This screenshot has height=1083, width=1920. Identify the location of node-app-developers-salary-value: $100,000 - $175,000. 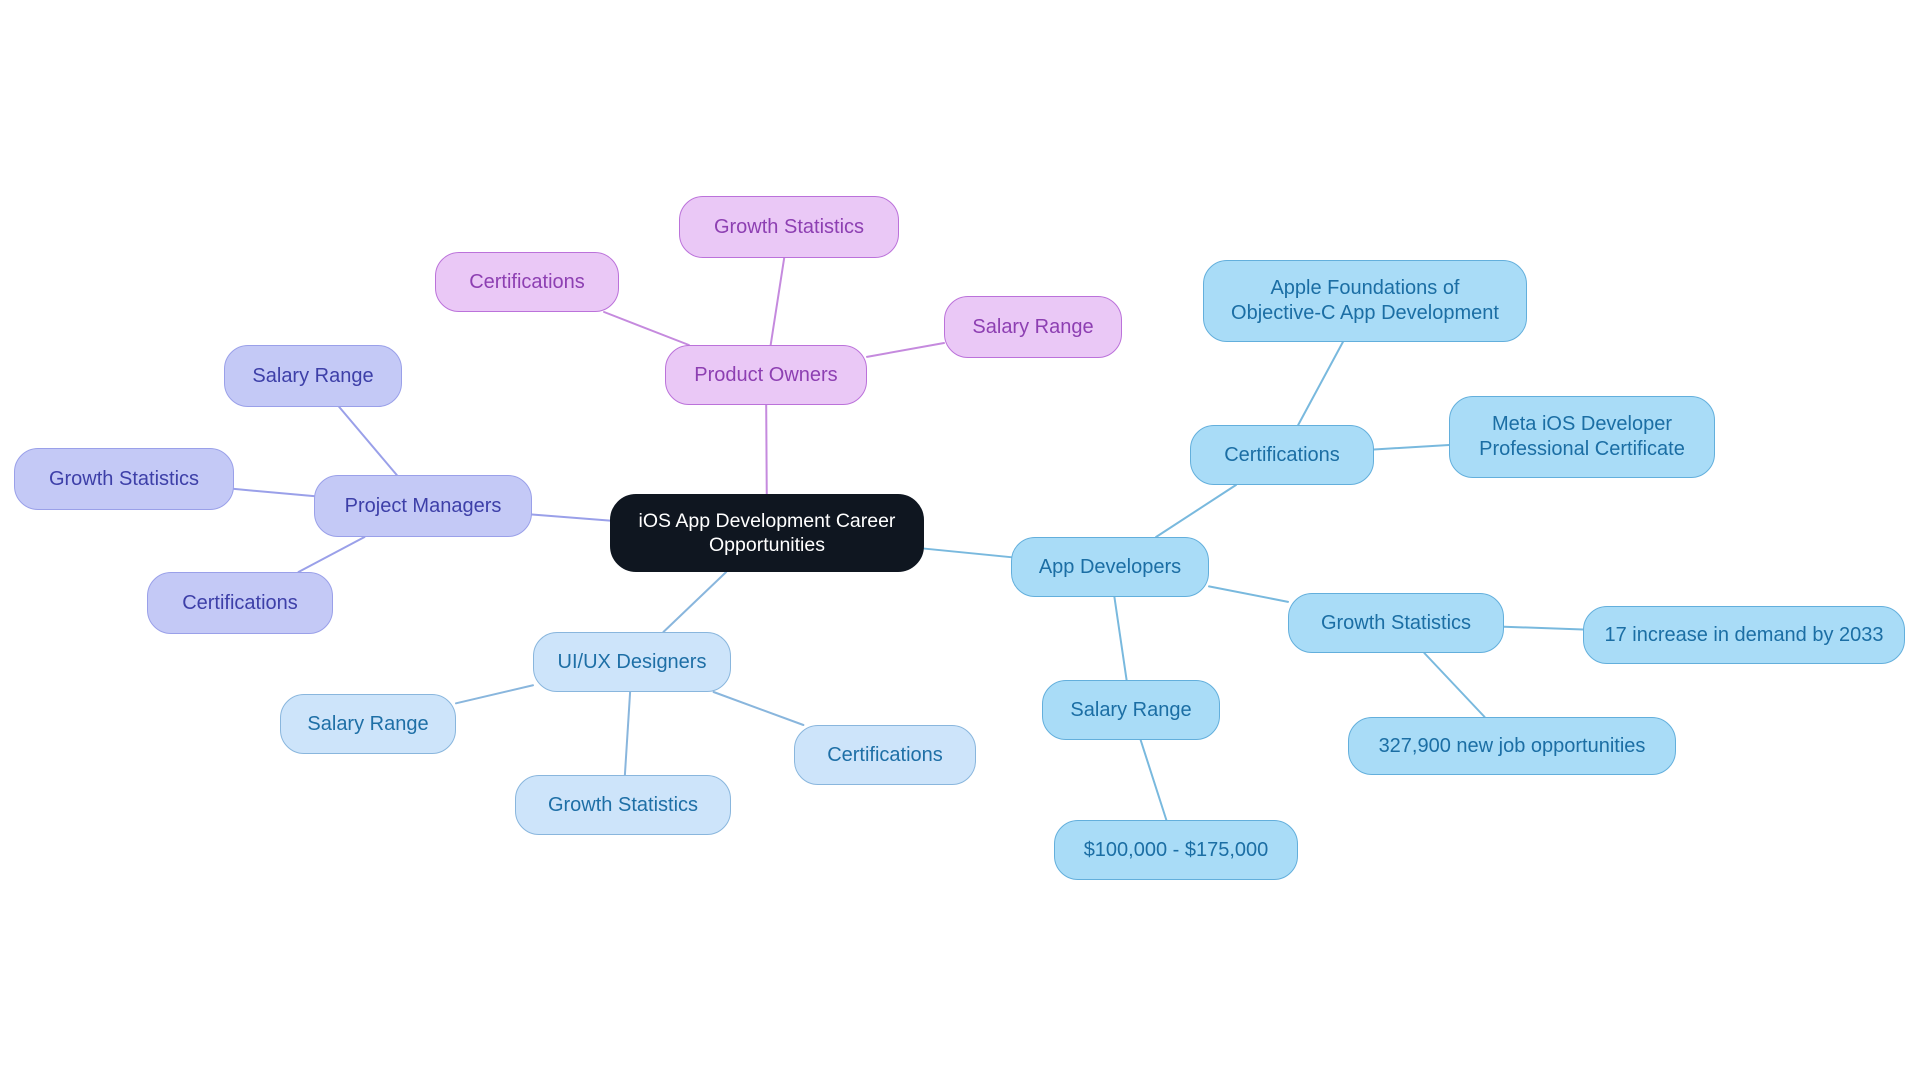
(1176, 850).